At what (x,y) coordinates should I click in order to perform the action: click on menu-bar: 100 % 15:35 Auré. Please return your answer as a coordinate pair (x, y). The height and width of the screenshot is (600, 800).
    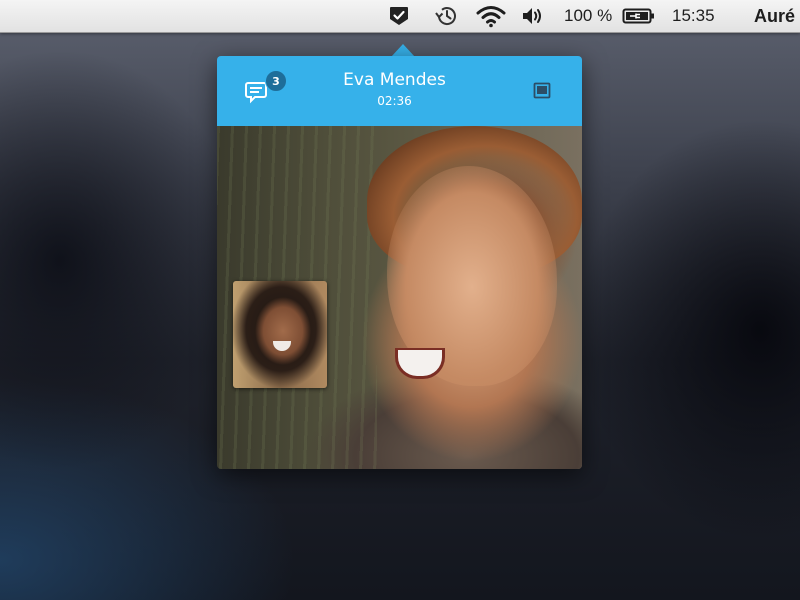
    Looking at the image, I should click on (400, 16).